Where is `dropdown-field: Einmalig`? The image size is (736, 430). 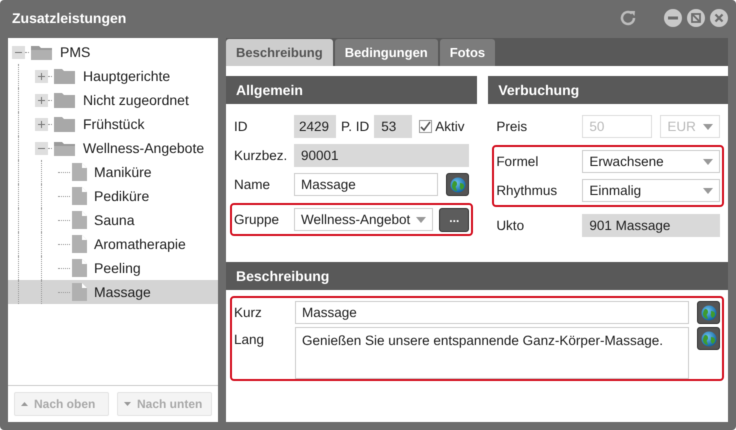 dropdown-field: Einmalig is located at coordinates (651, 190).